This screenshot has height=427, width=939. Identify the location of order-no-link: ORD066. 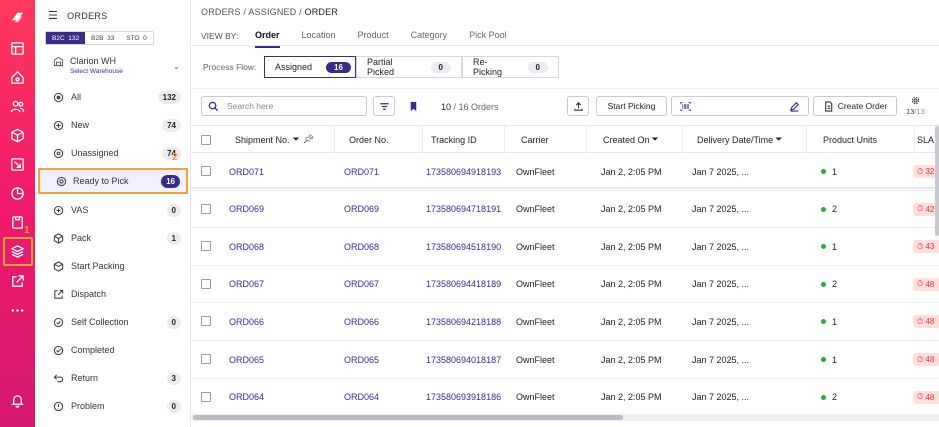
(361, 321).